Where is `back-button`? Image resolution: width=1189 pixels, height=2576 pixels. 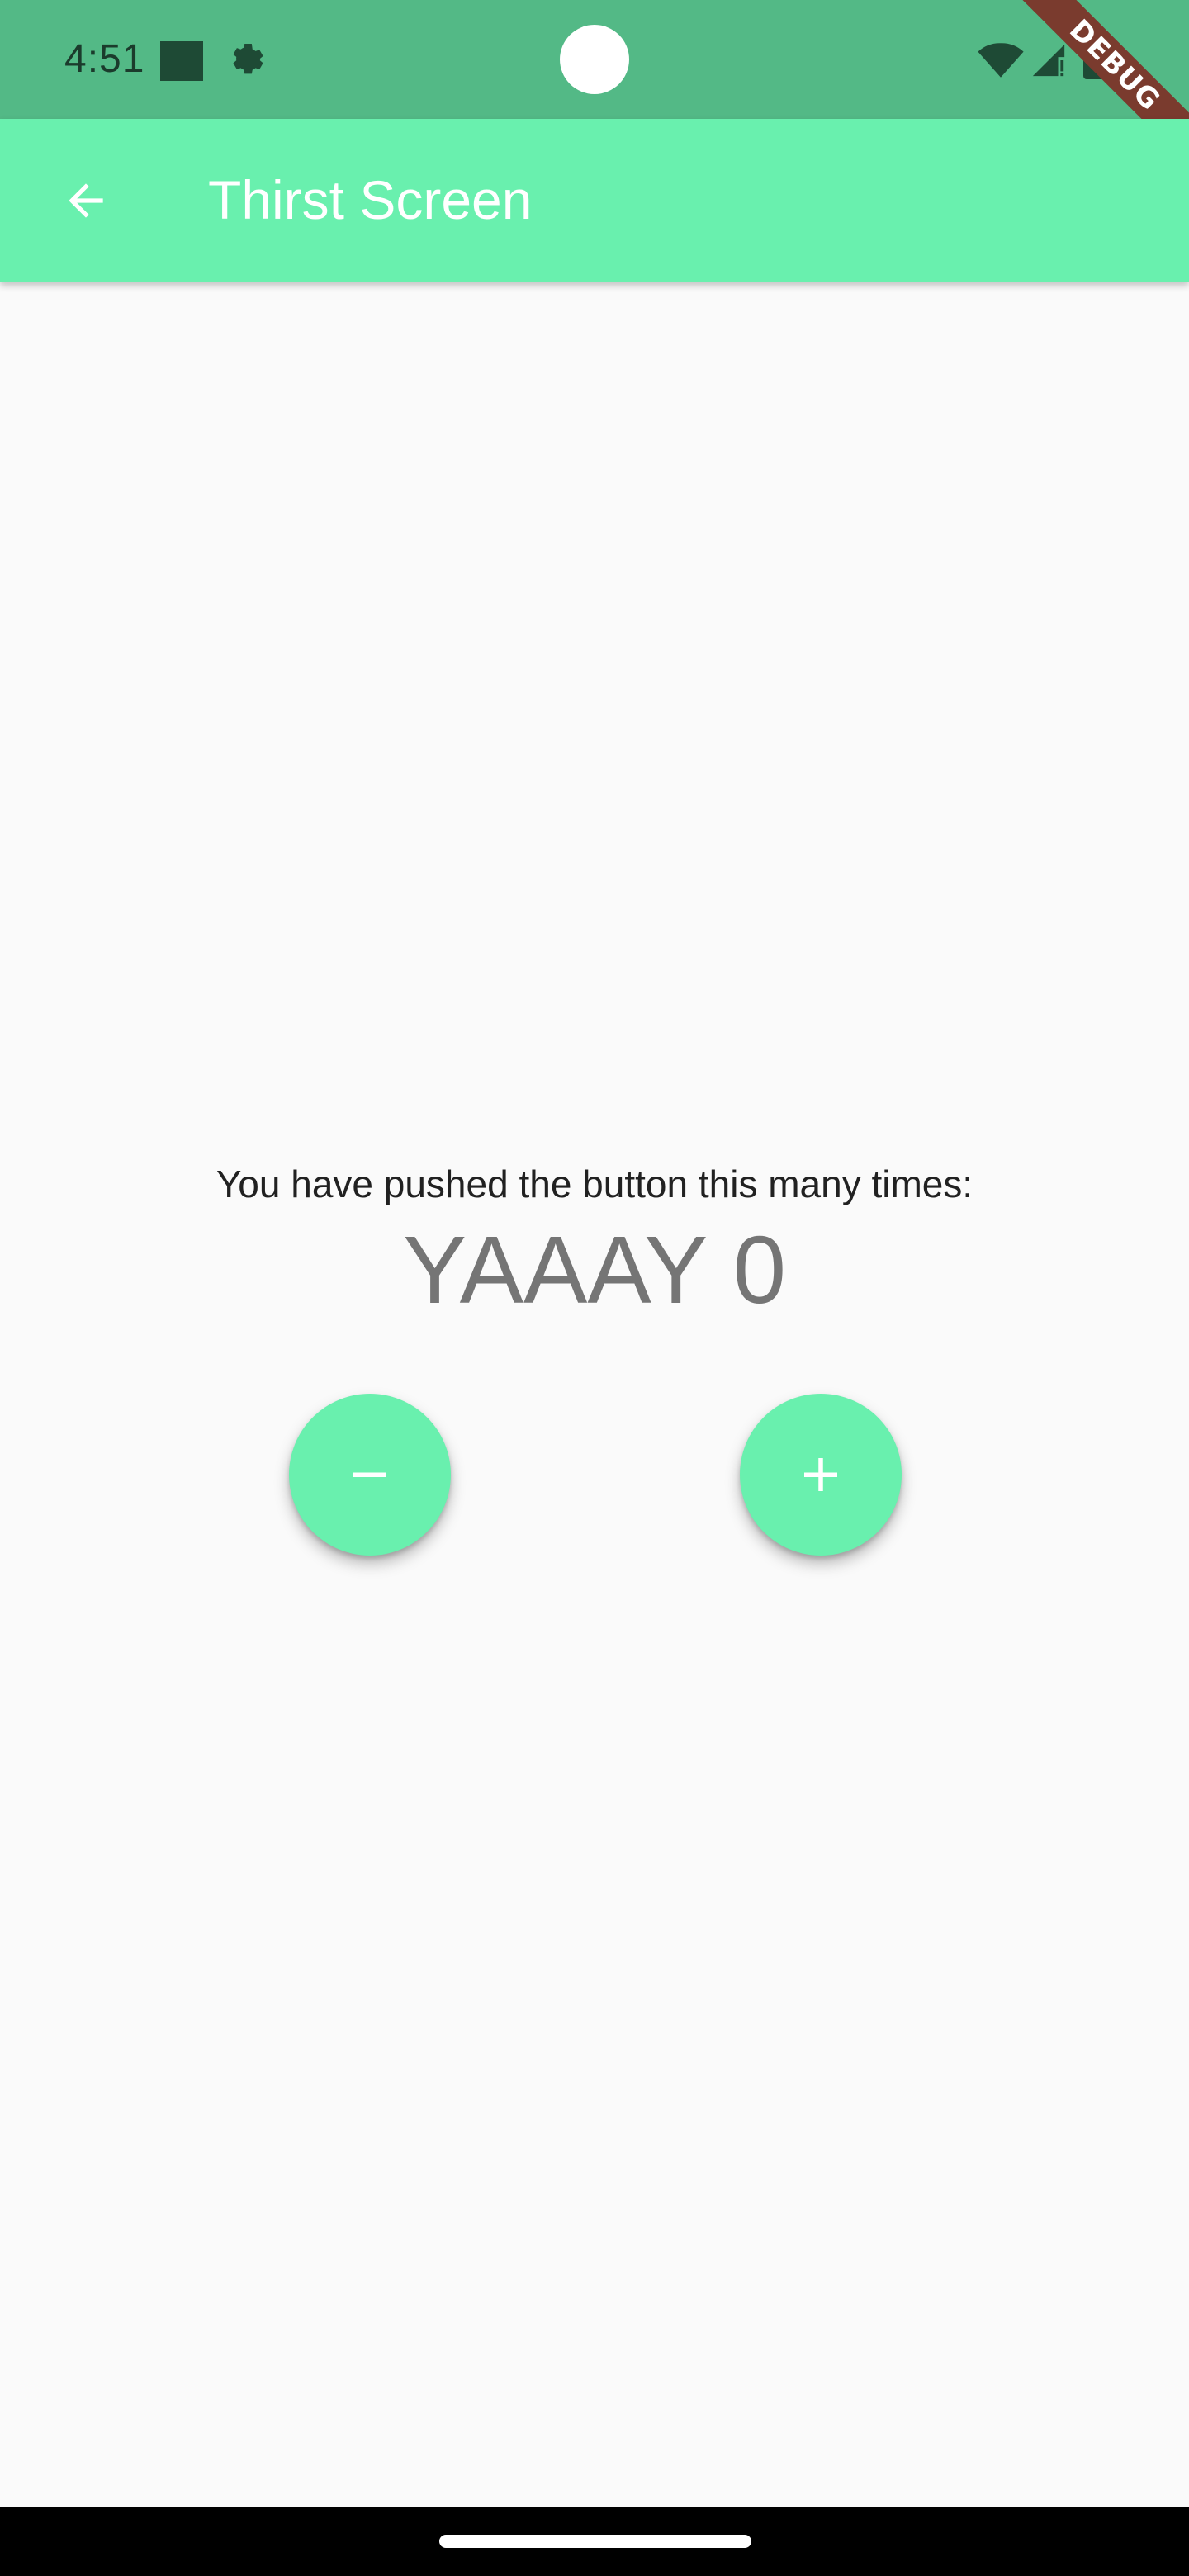 back-button is located at coordinates (85, 200).